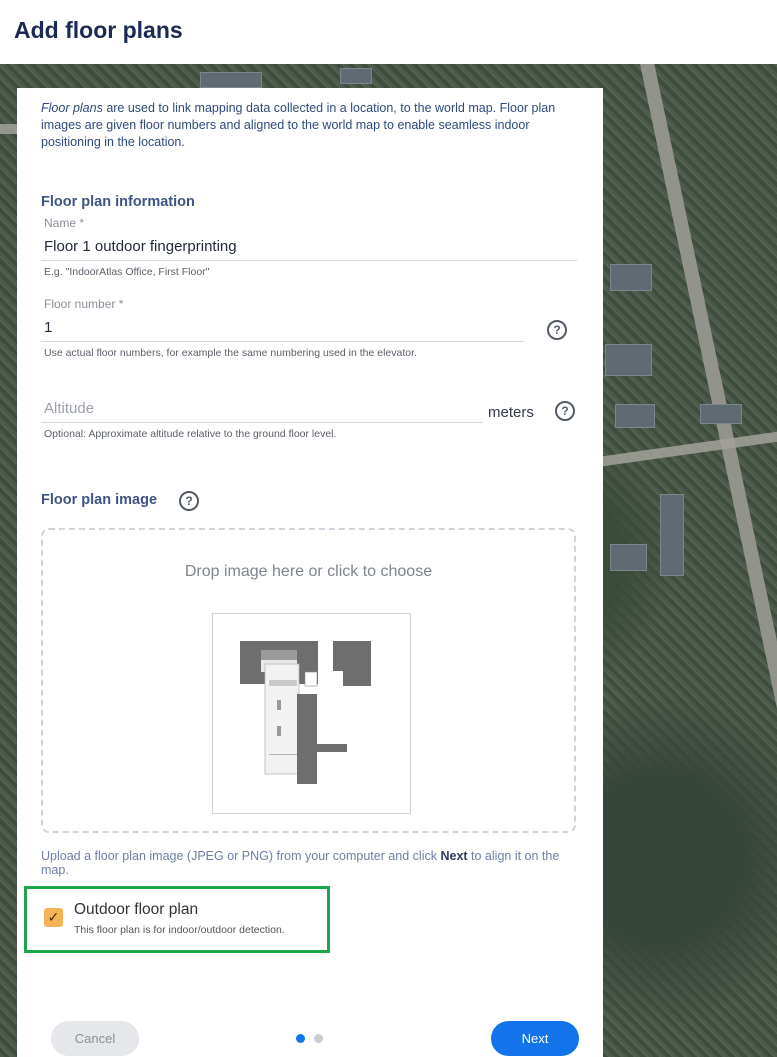  I want to click on altitude-input: Altitude, so click(69, 408).